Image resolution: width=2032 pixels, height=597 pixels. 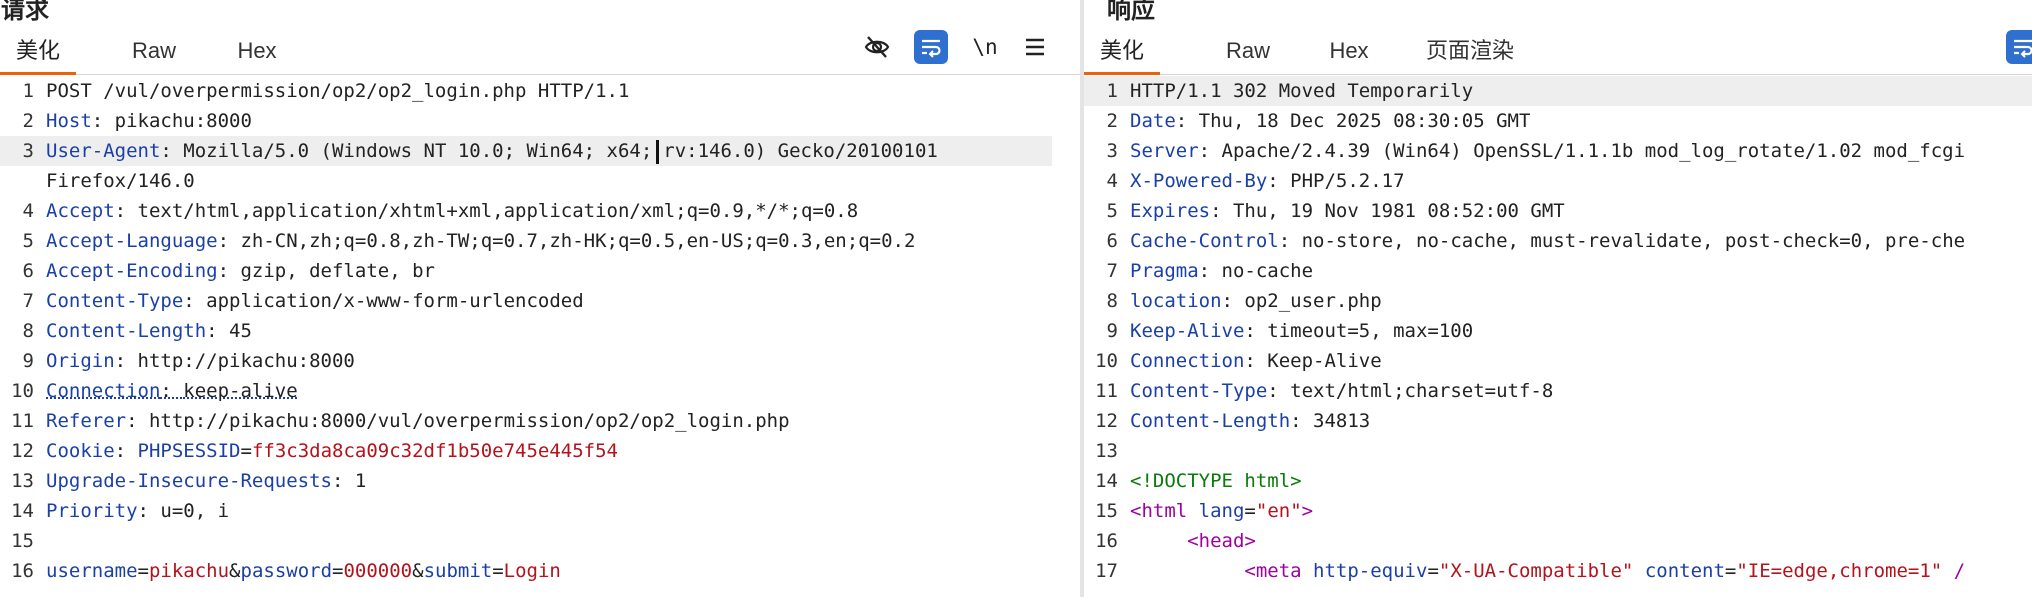 What do you see at coordinates (1267, 181) in the screenshot?
I see `header-line: X-Powered-By: PHP/5.2.17` at bounding box center [1267, 181].